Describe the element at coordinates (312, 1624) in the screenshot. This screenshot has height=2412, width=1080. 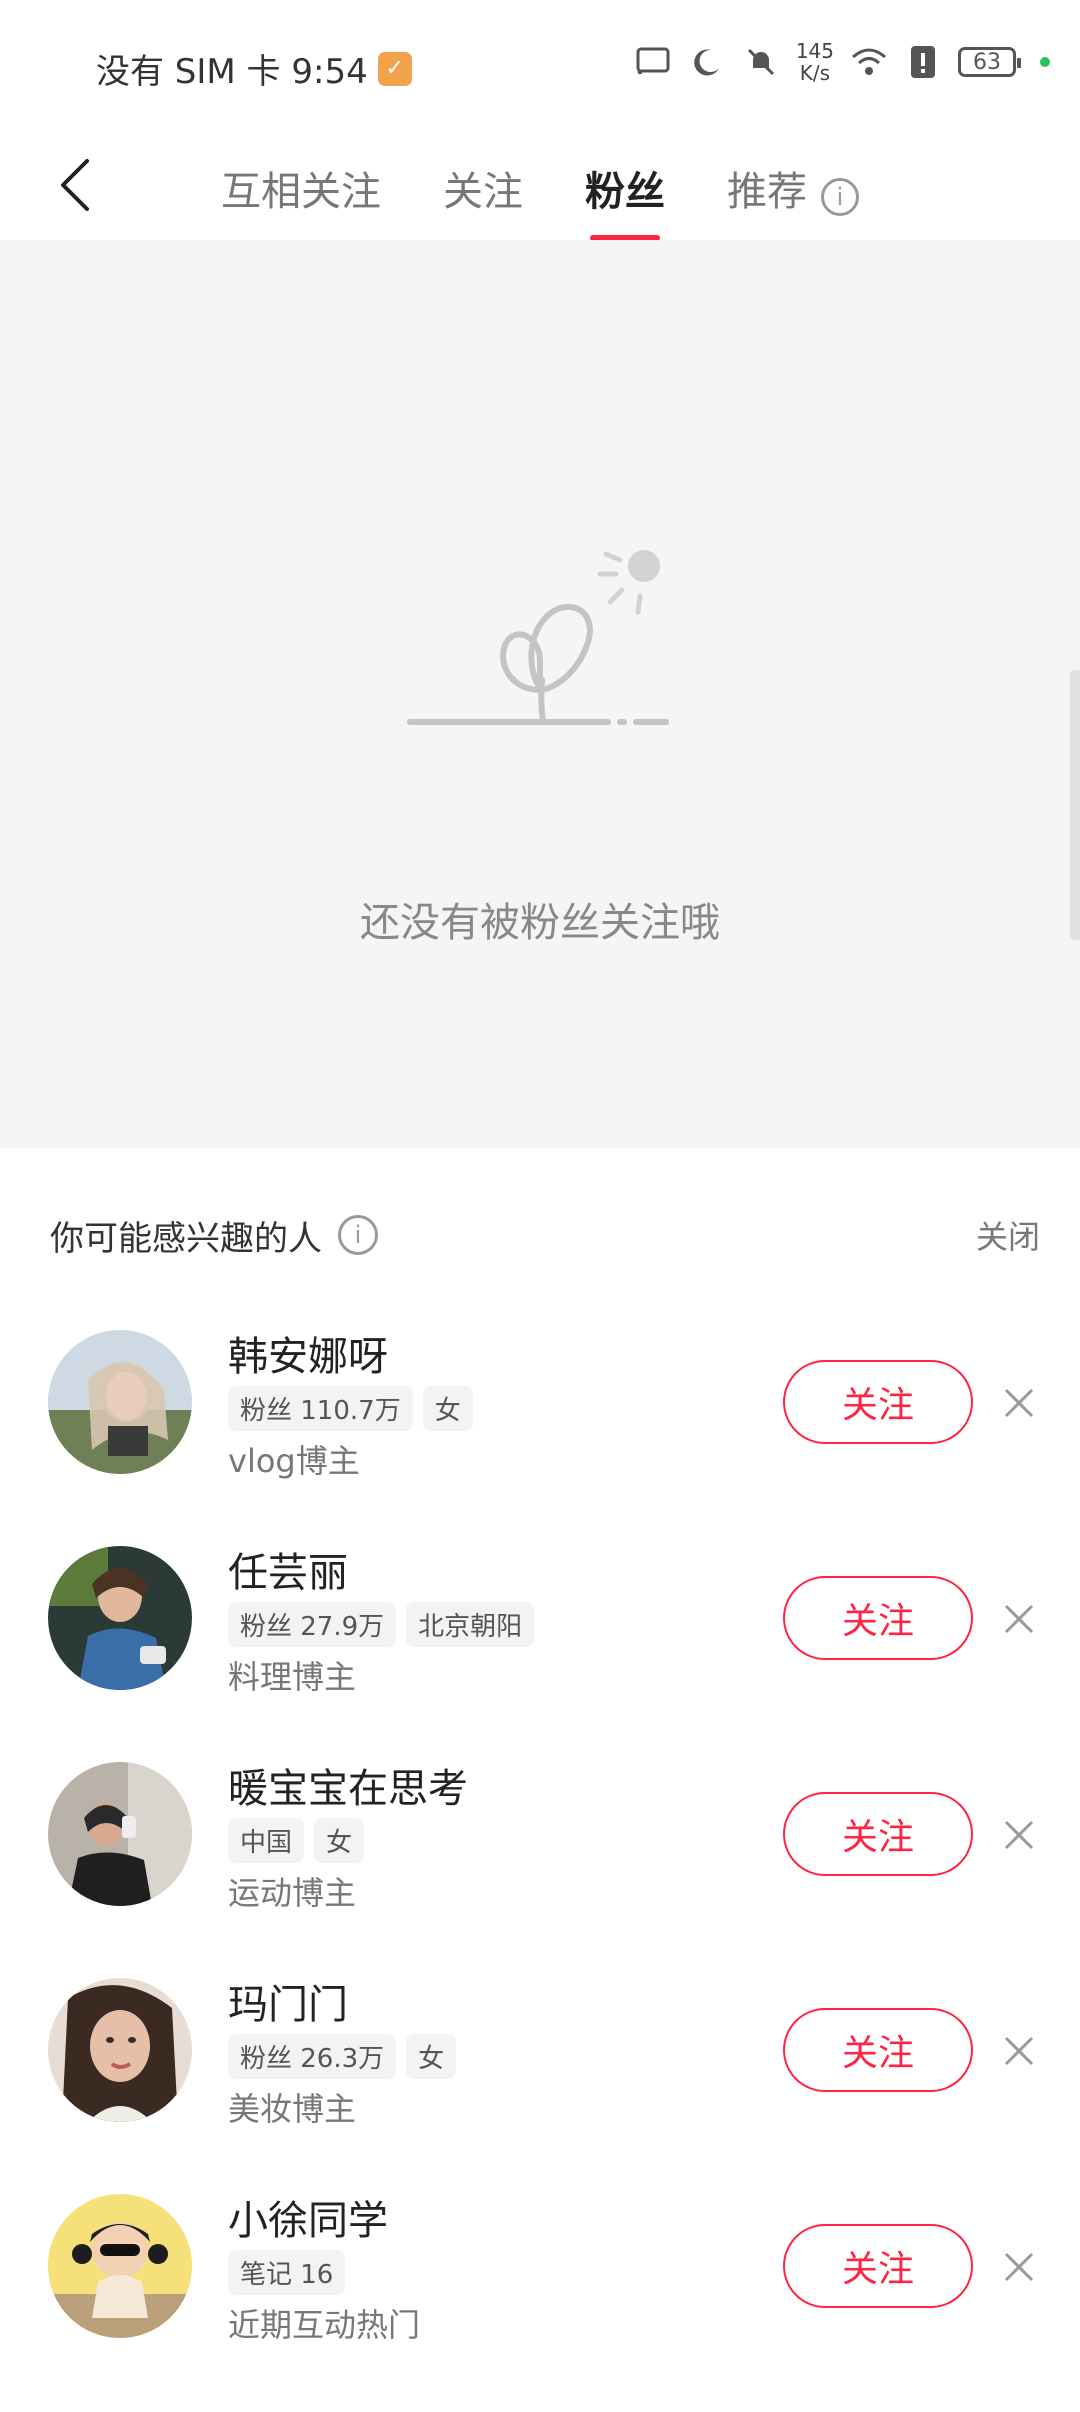
I see `user-tag: 粉丝 27.9万` at that location.